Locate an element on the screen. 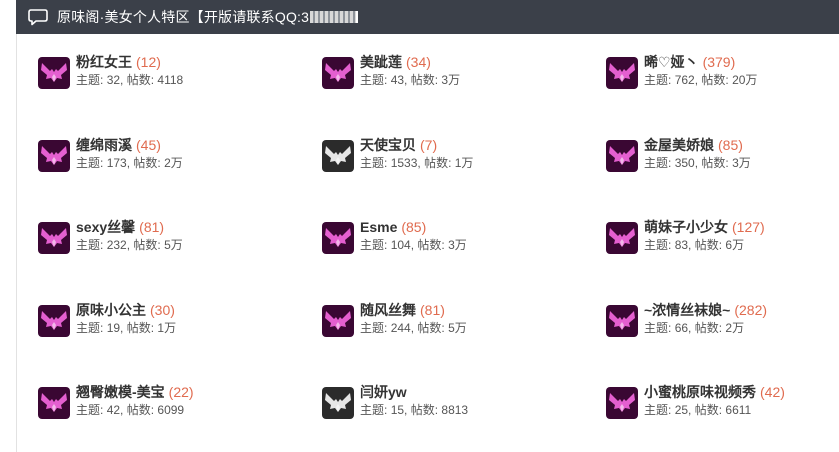  forum-text: 随风丝舞 (81) 主题: 244, 帖数: 5万 is located at coordinates (413, 318).